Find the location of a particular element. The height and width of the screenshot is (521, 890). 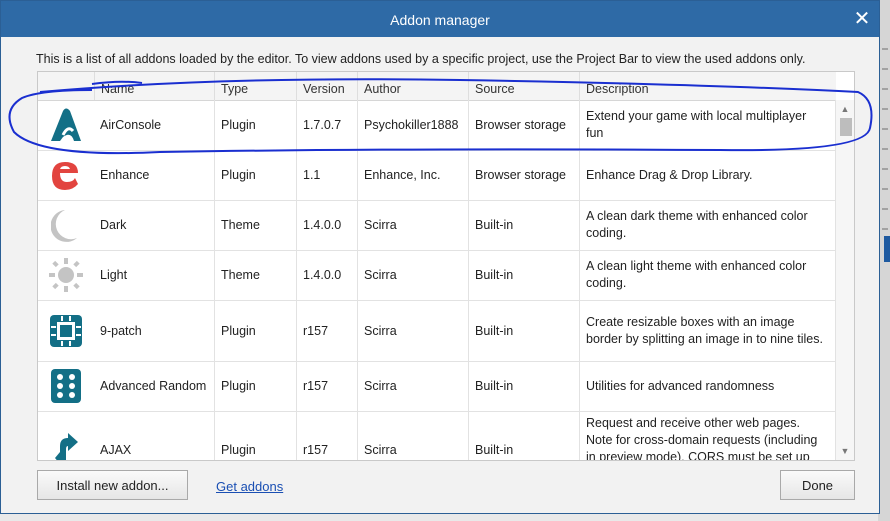

cell-name: Enhance is located at coordinates (125, 175).